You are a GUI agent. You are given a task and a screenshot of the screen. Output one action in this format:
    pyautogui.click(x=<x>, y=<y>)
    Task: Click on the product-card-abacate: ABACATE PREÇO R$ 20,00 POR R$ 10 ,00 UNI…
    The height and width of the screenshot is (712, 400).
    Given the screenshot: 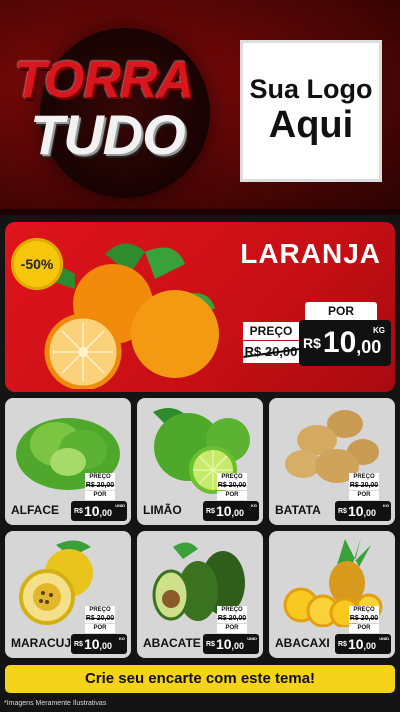 What is the action you would take?
    pyautogui.click(x=200, y=594)
    